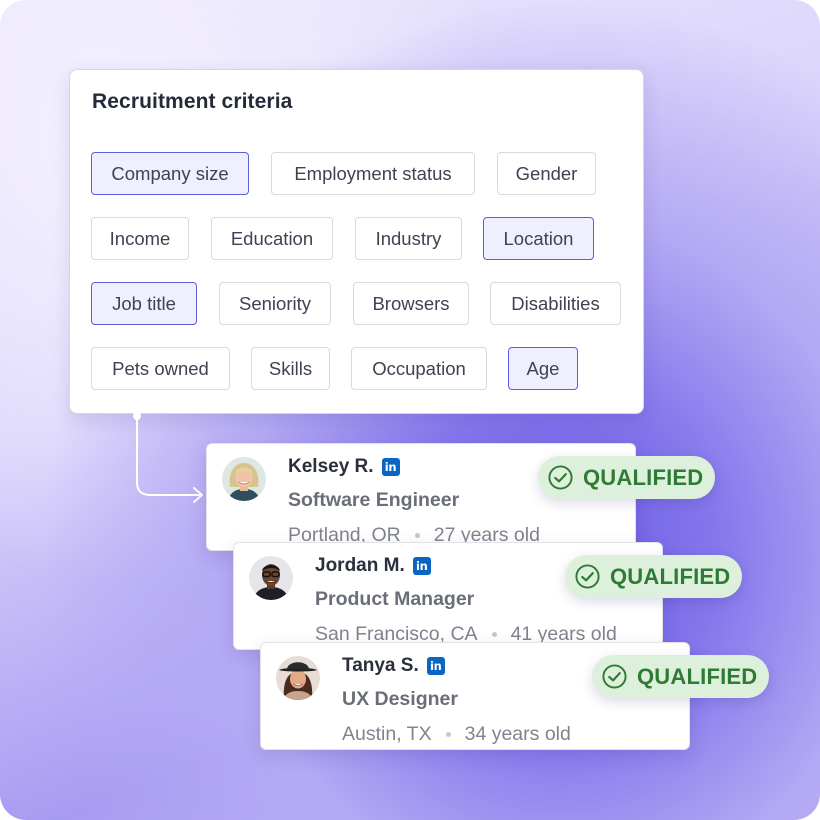 Image resolution: width=820 pixels, height=820 pixels. Describe the element at coordinates (140, 238) in the screenshot. I see `chip-income: Income` at that location.